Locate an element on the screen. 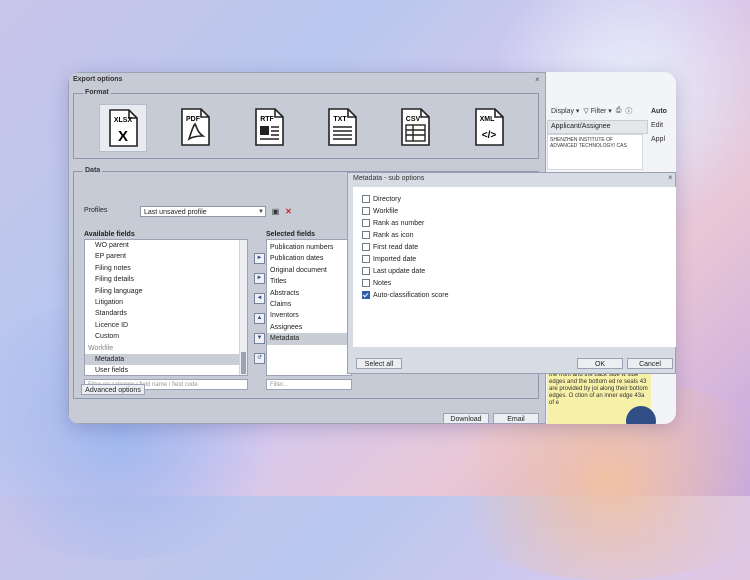  cancel-button: Cancel is located at coordinates (650, 363).